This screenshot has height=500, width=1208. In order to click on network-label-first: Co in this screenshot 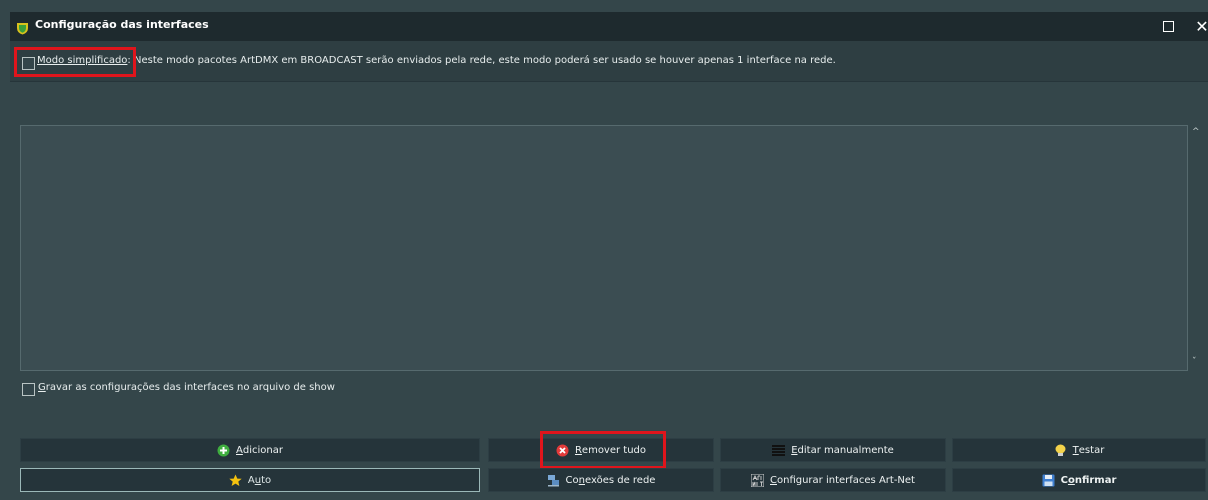, I will do `click(572, 480)`.